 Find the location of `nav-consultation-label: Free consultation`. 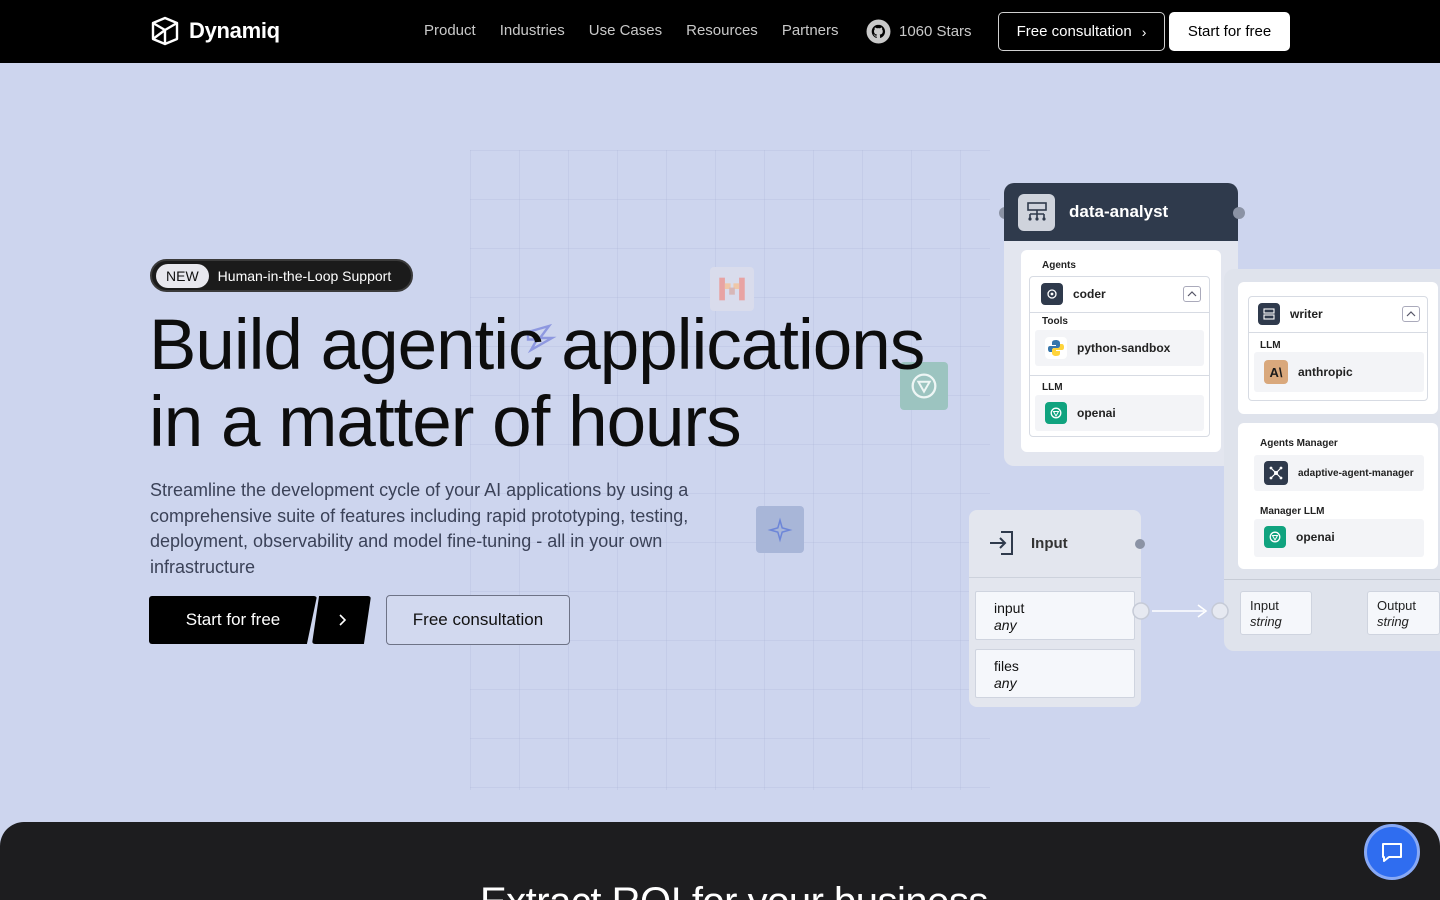

nav-consultation-label: Free consultation is located at coordinates (1074, 31).